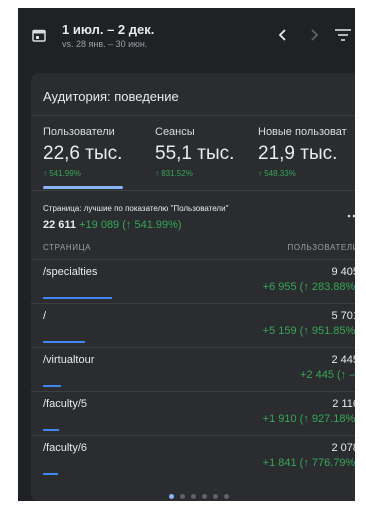 This screenshot has height=507, width=366. Describe the element at coordinates (321, 247) in the screenshot. I see `column-header-users: ПОЛЬЗОВАТЕЛИ` at that location.